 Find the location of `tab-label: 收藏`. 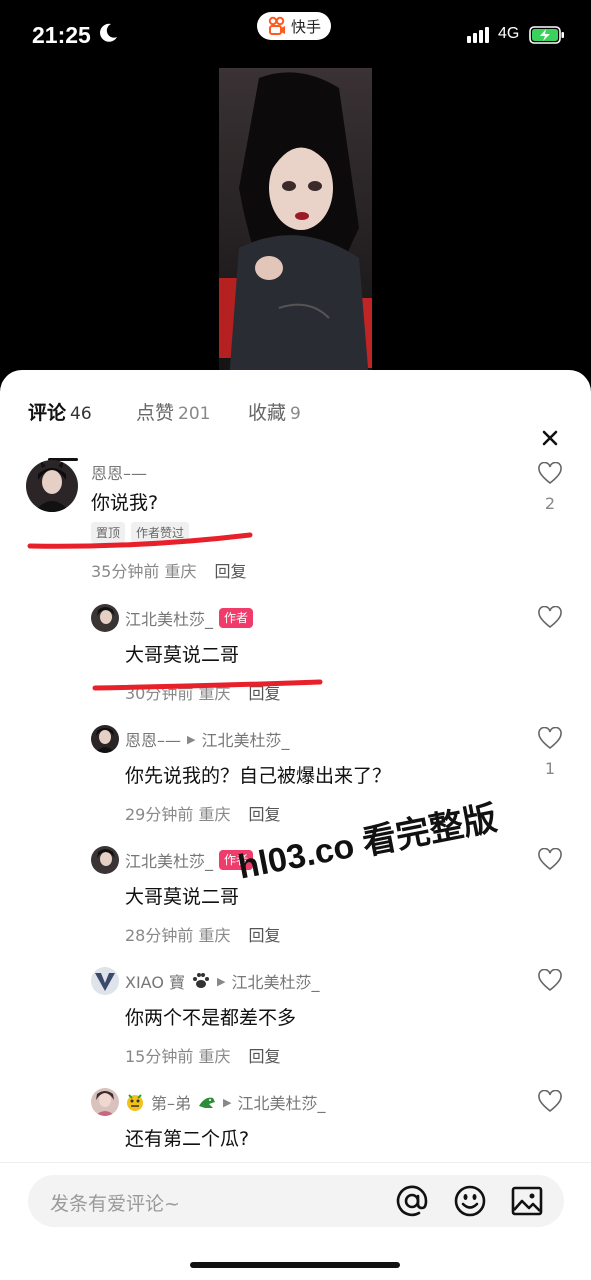

tab-label: 收藏 is located at coordinates (267, 413).